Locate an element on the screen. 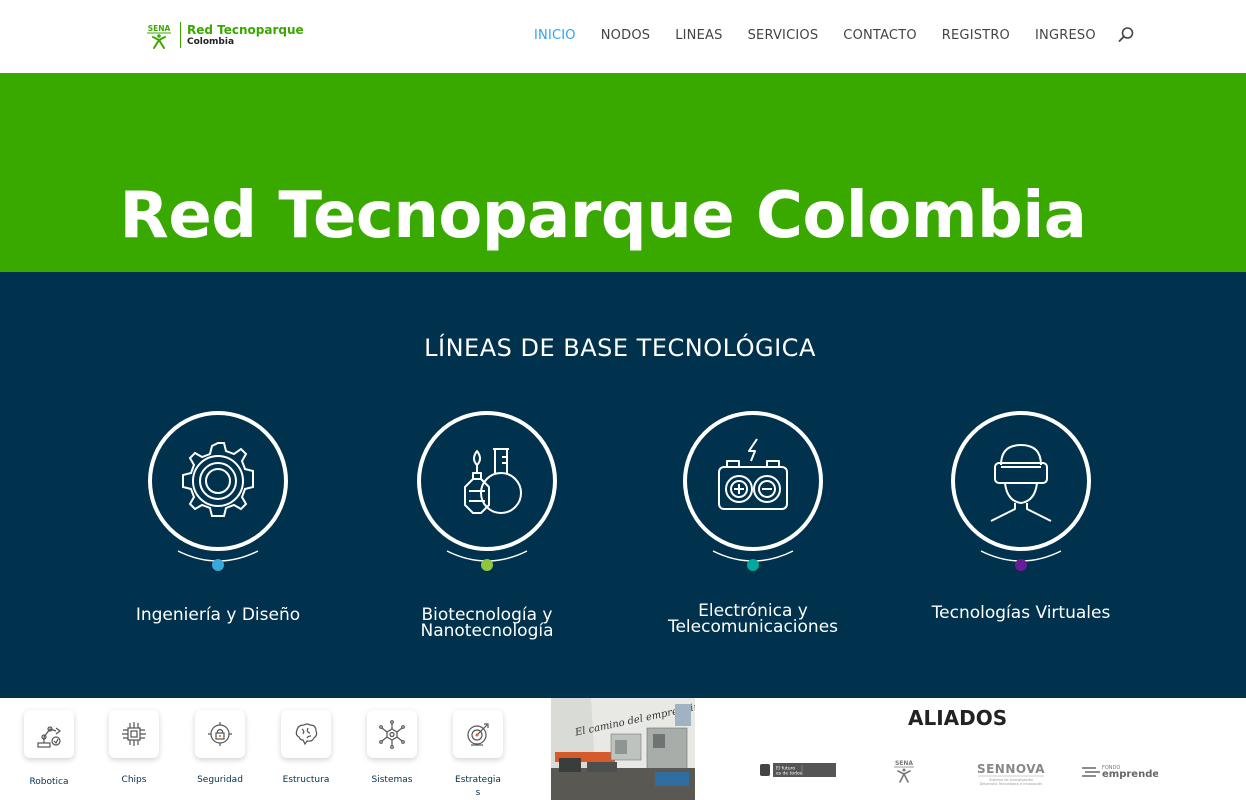  category-sistemas: Sistemas is located at coordinates (392, 748).